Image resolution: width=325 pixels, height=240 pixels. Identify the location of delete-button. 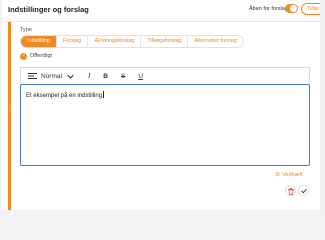
(290, 190).